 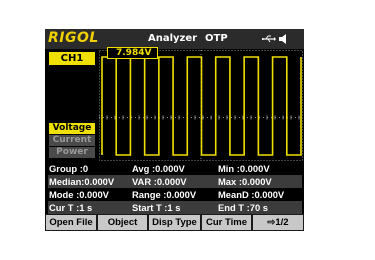 I want to click on stat-min: Min :0.000V, so click(x=244, y=168).